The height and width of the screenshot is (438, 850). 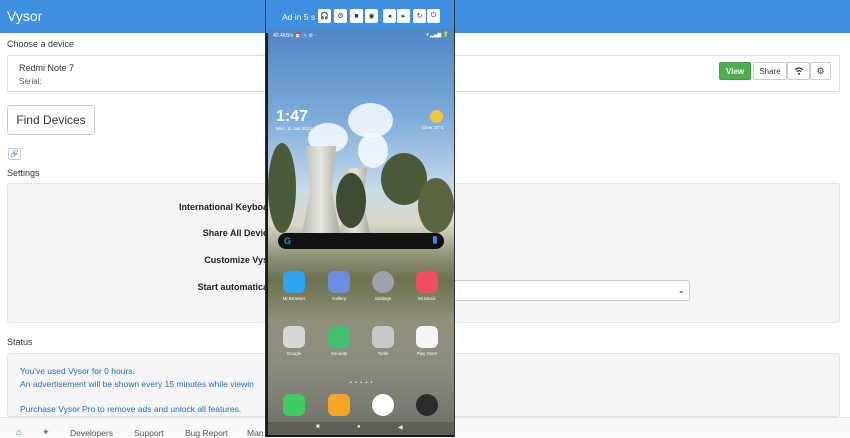 What do you see at coordinates (389, 16) in the screenshot?
I see `volume-down-icon: ◂` at bounding box center [389, 16].